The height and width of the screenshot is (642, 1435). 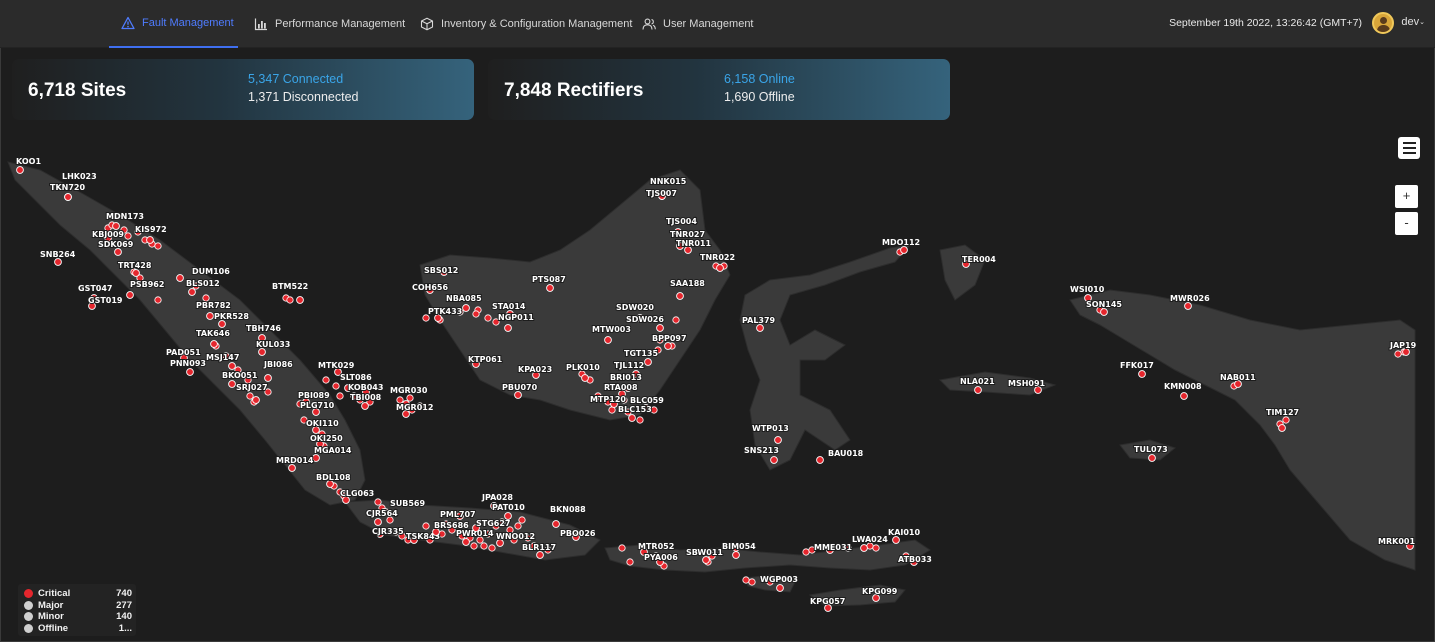 I want to click on site-marker-mgr012: MGR012, so click(x=414, y=410).